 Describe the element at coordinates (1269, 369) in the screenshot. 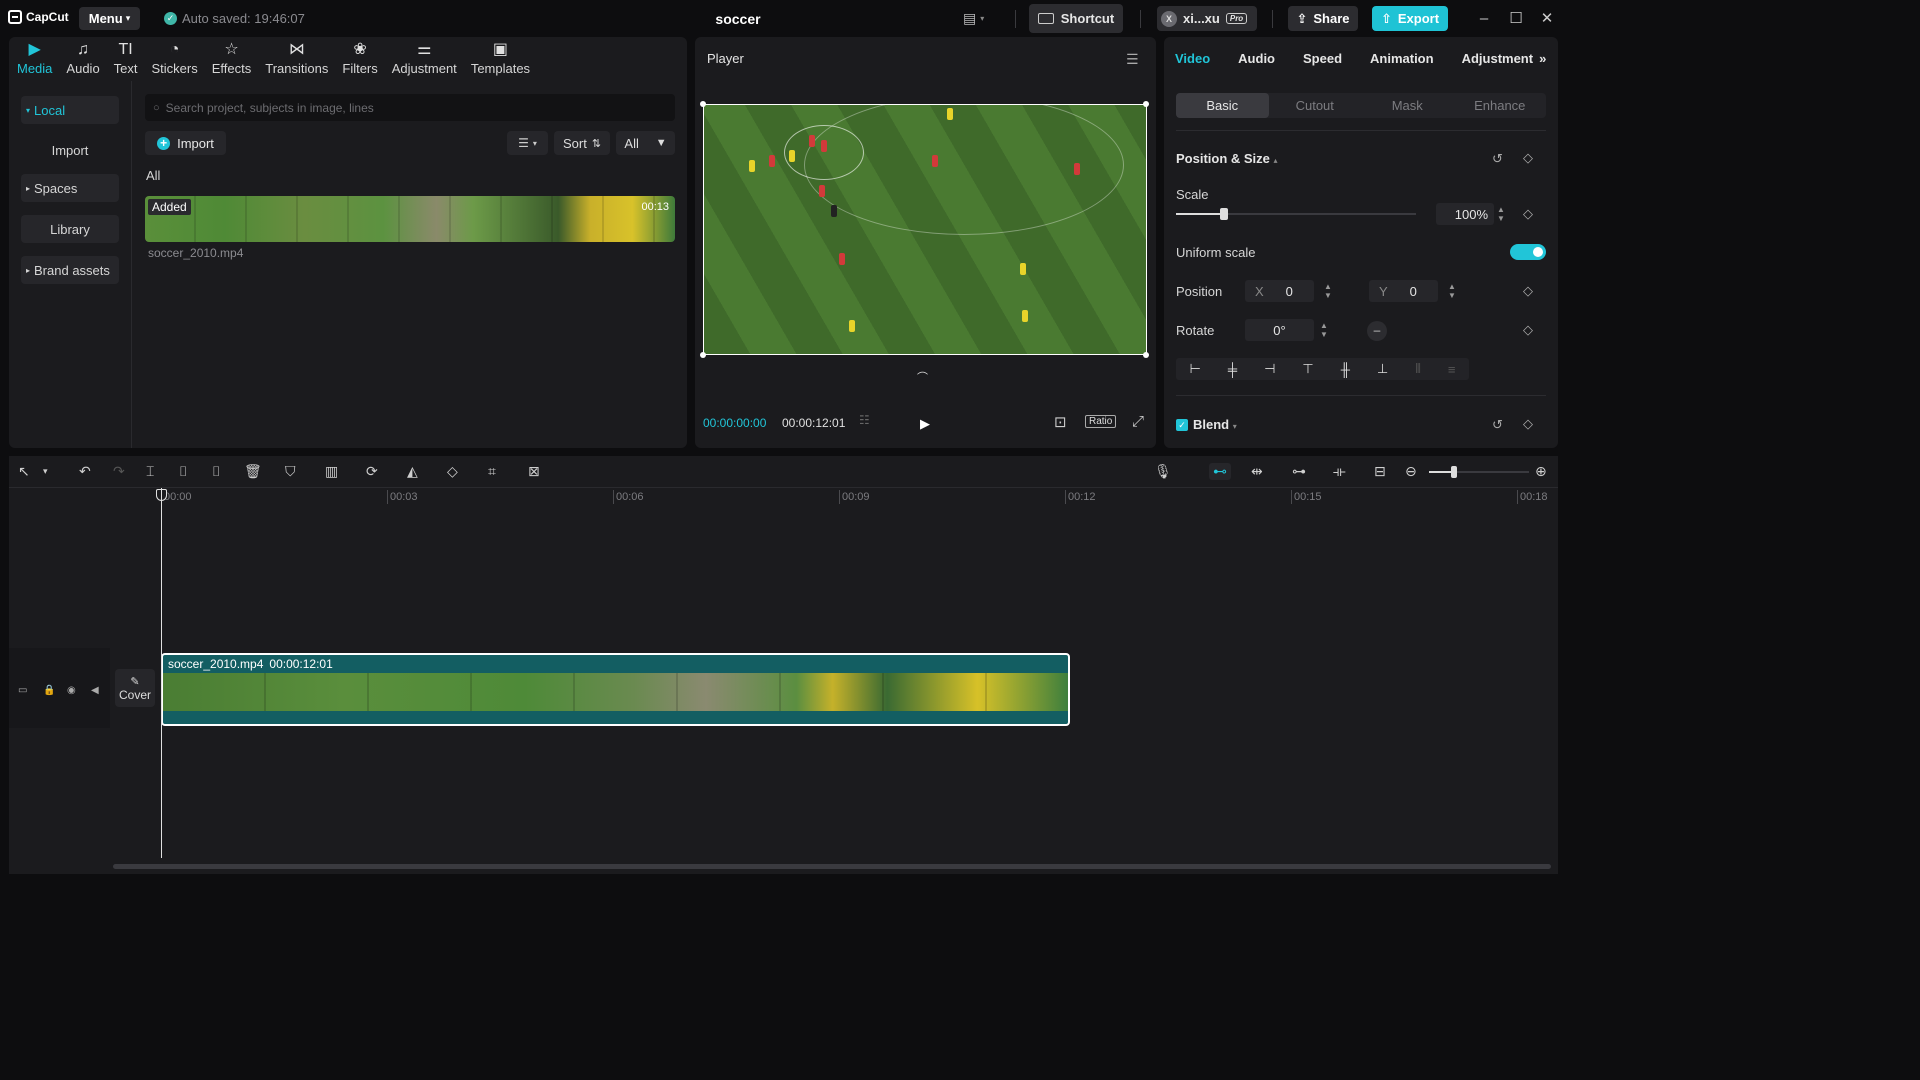

I see `align-right-icon: ⊣` at that location.